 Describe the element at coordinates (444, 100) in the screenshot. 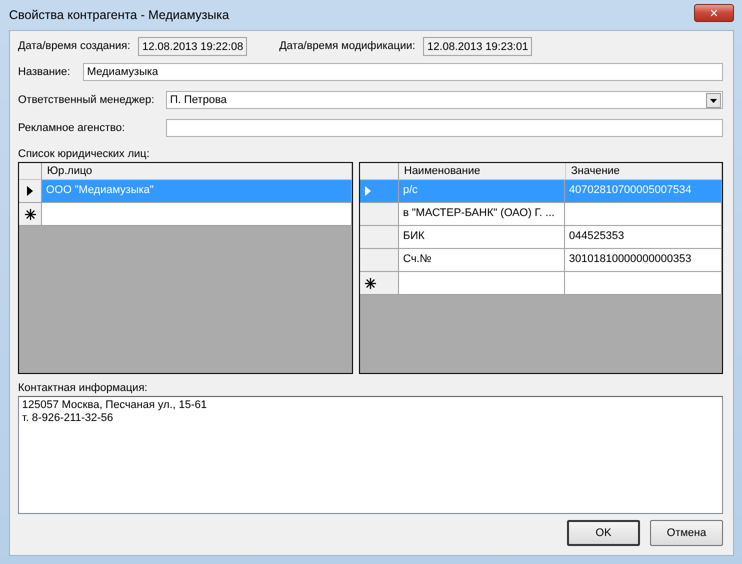

I see `dropdown: П. Петрова` at that location.